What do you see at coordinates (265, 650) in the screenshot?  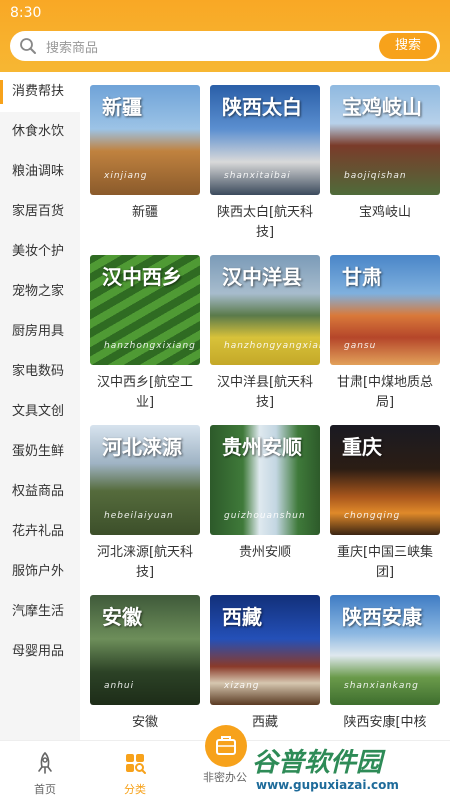 I see `region-image: 西藏 xizang` at bounding box center [265, 650].